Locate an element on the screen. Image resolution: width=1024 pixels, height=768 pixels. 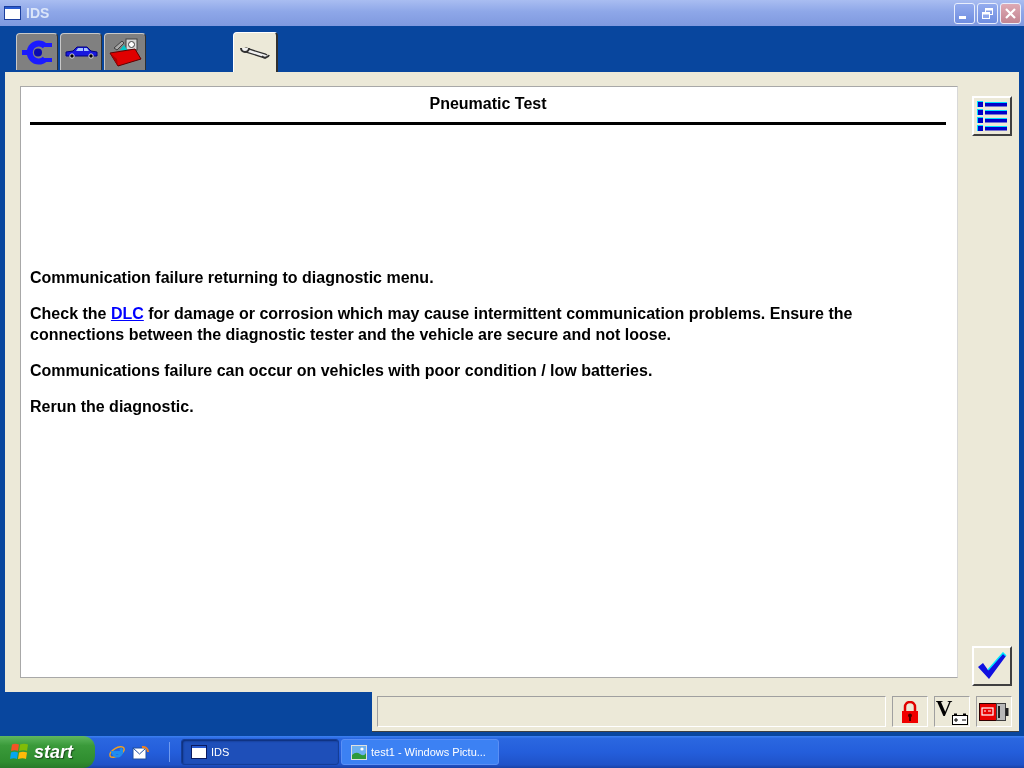
car-battery-icon is located at coordinates (960, 719).